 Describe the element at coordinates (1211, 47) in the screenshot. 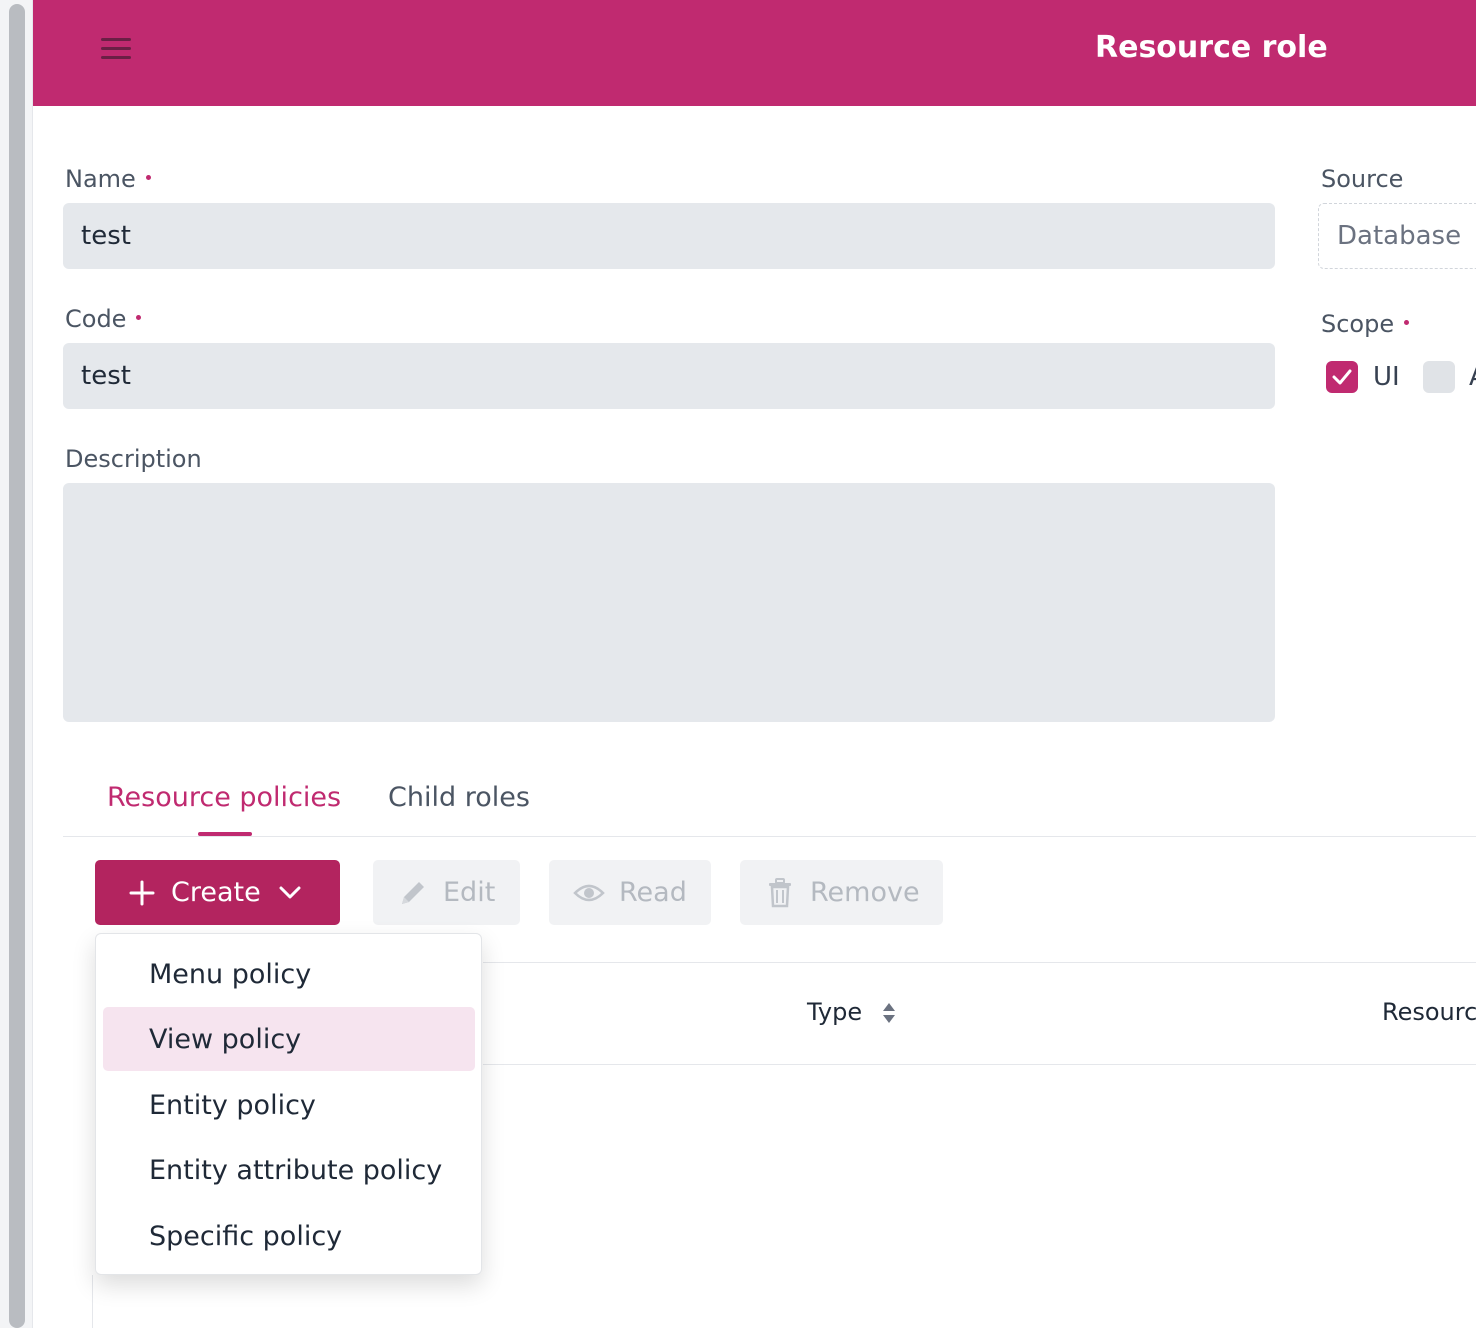

I see `page-title: Resource role` at that location.